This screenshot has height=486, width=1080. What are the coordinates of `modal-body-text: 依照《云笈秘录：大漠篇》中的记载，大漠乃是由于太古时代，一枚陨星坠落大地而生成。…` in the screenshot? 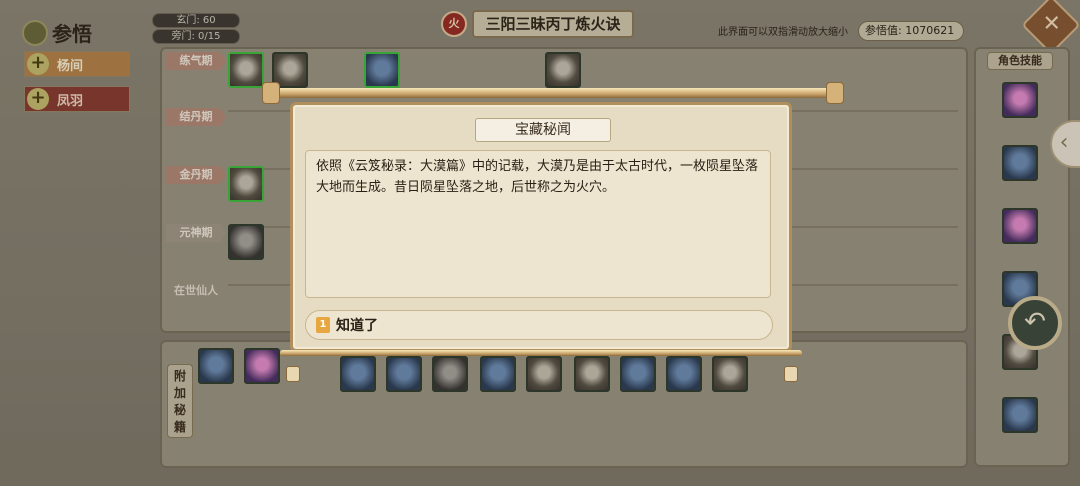 It's located at (537, 177).